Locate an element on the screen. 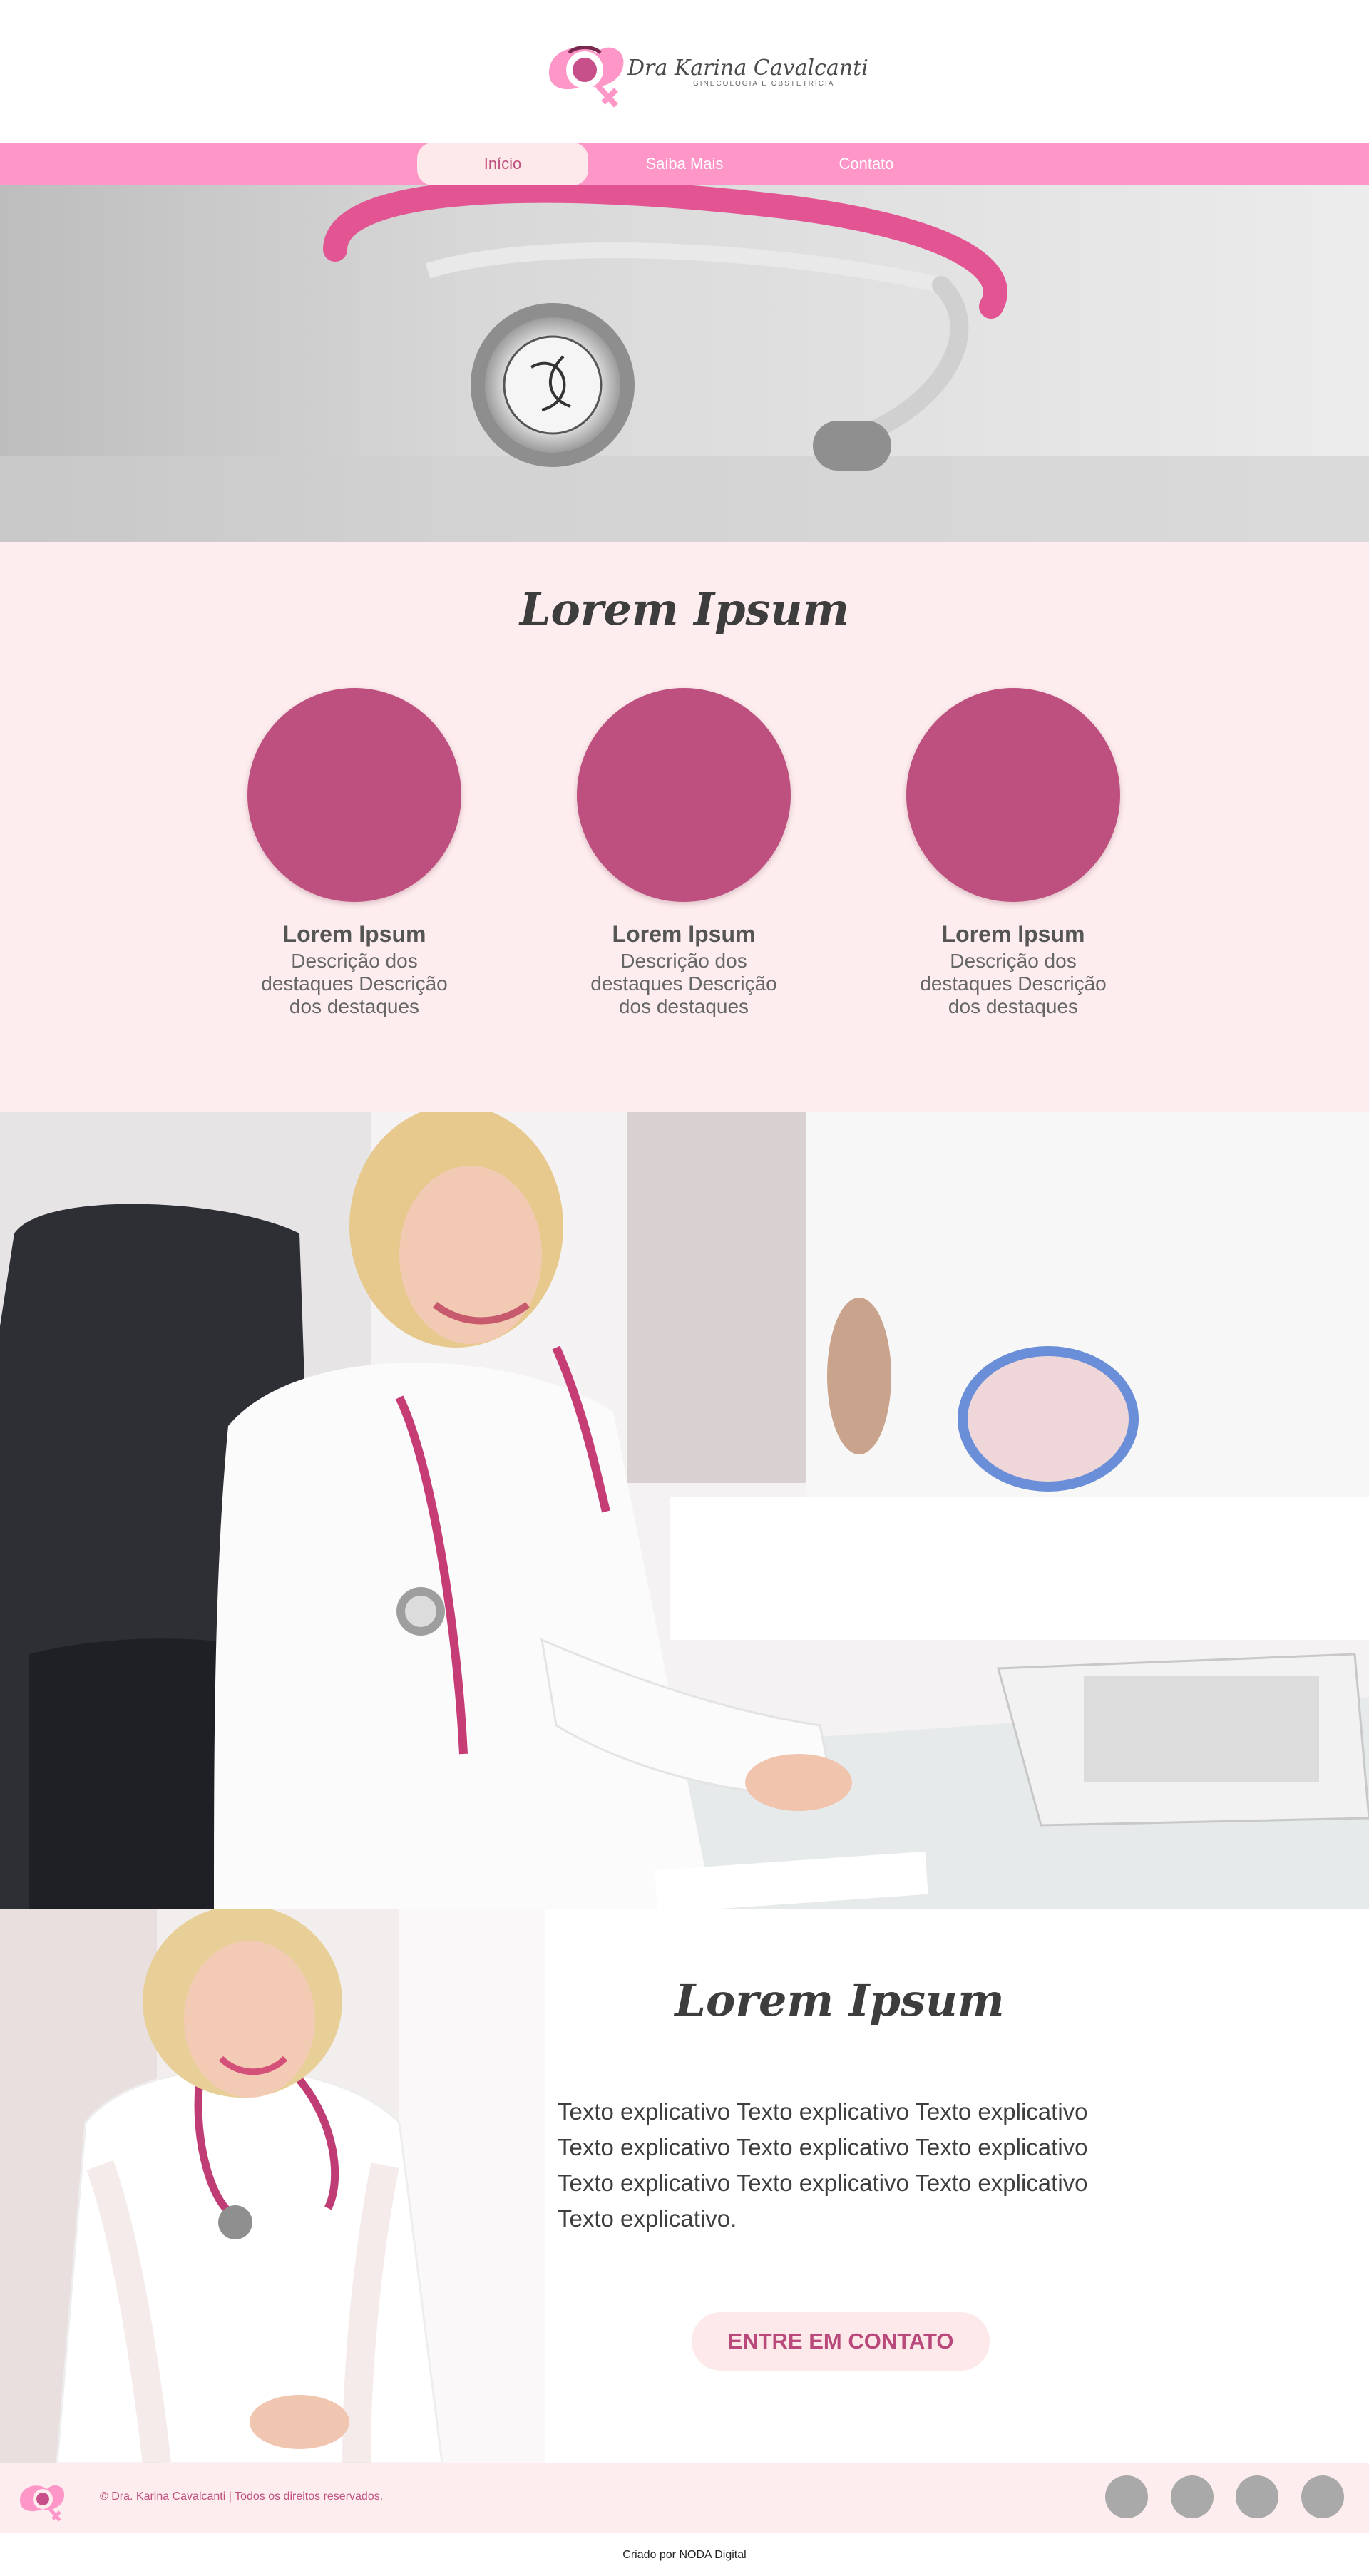 The width and height of the screenshot is (1369, 2576). footer-credit: Criado por NODA Digital is located at coordinates (684, 2555).